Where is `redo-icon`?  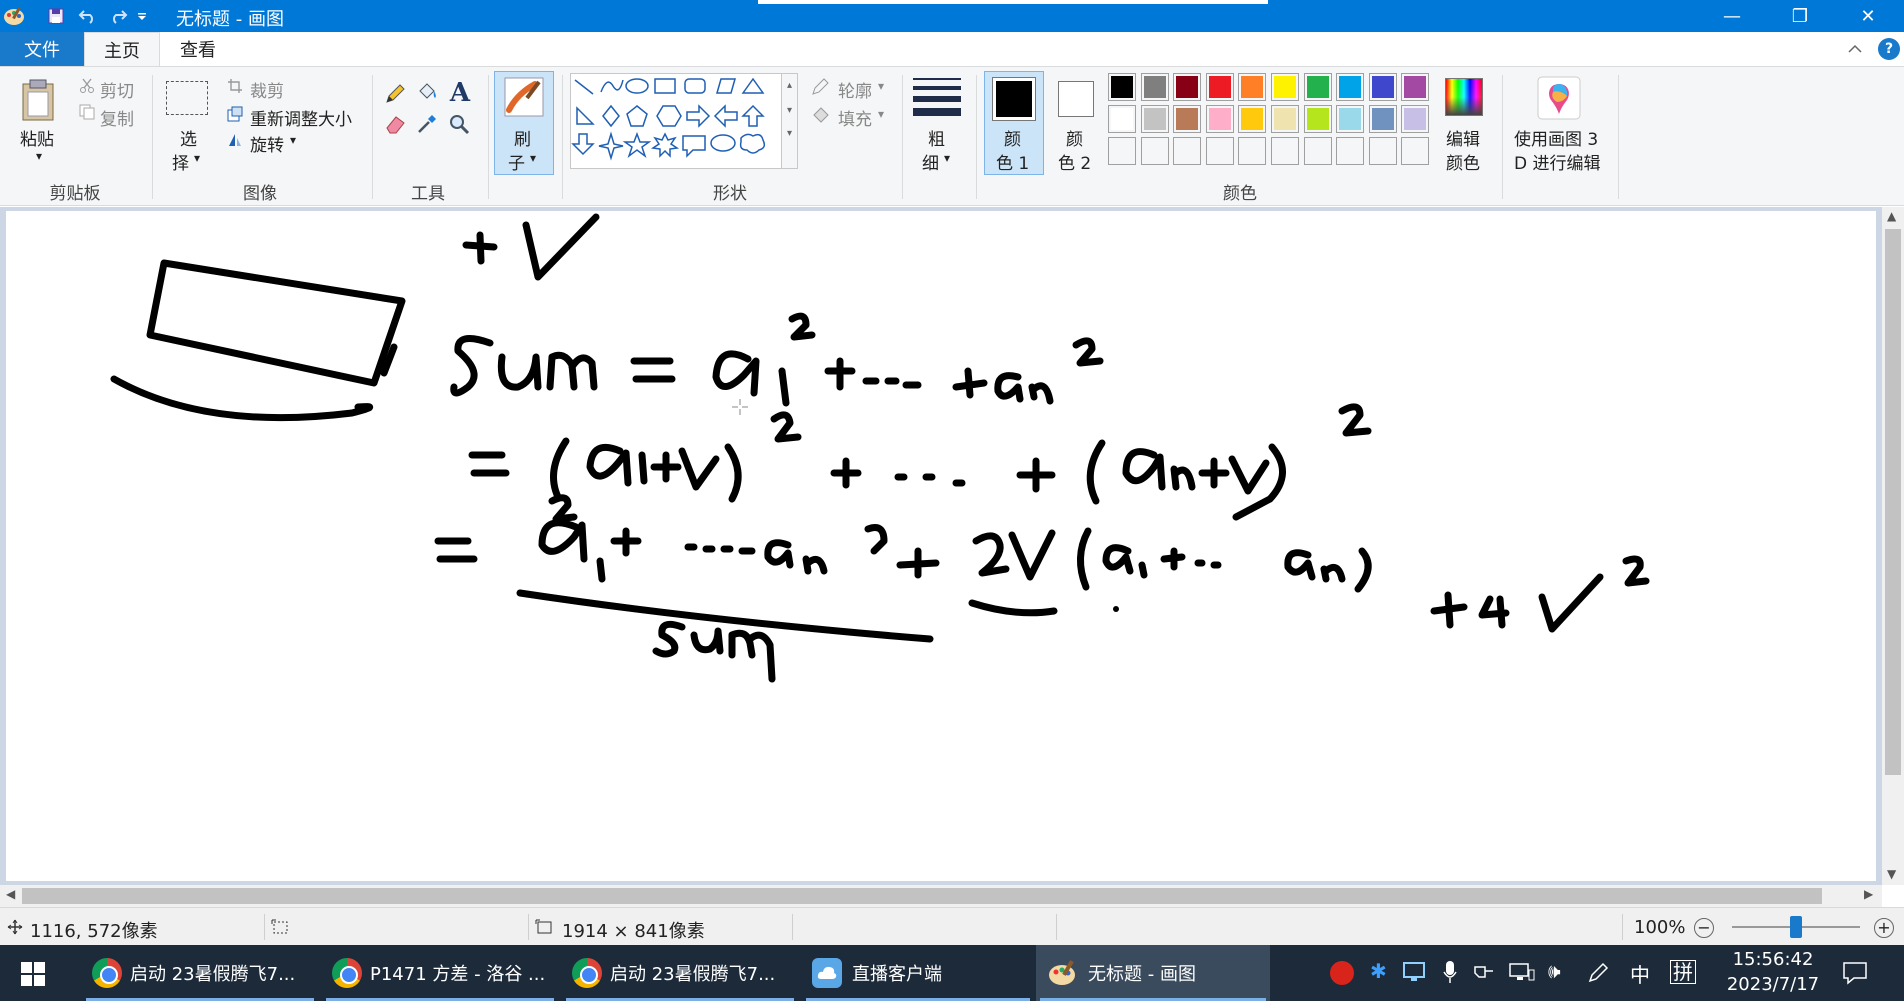
redo-icon is located at coordinates (118, 16).